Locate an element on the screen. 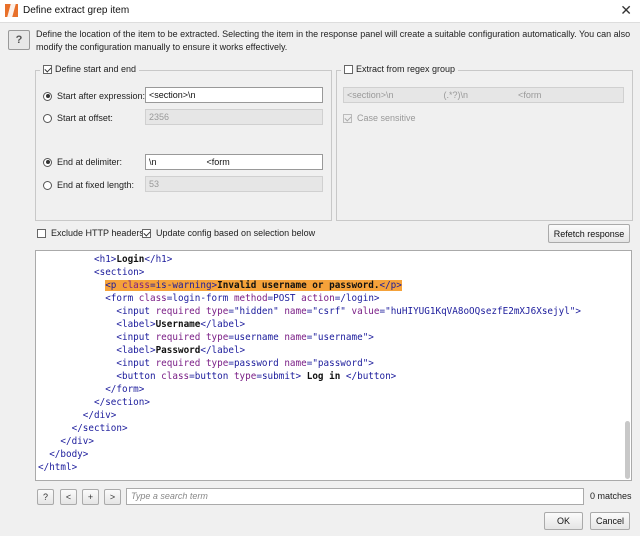 This screenshot has width=640, height=536. code-token: <button is located at coordinates (139, 376).